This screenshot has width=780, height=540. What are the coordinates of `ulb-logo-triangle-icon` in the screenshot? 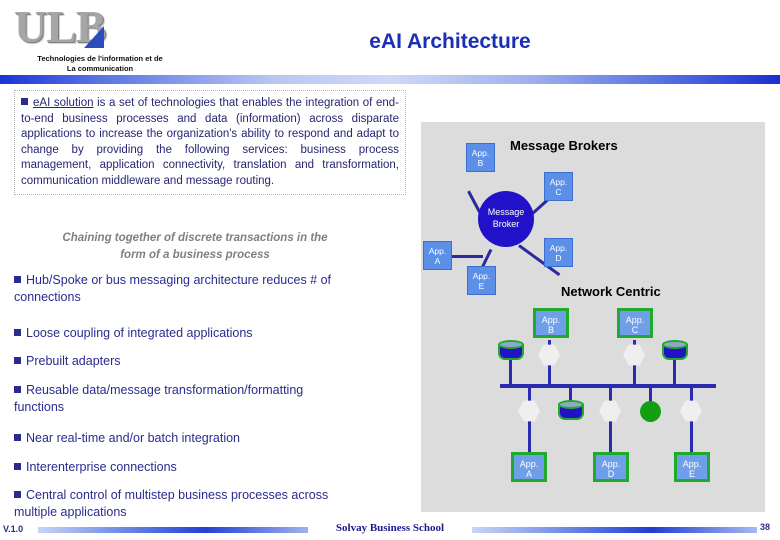 It's located at (94, 37).